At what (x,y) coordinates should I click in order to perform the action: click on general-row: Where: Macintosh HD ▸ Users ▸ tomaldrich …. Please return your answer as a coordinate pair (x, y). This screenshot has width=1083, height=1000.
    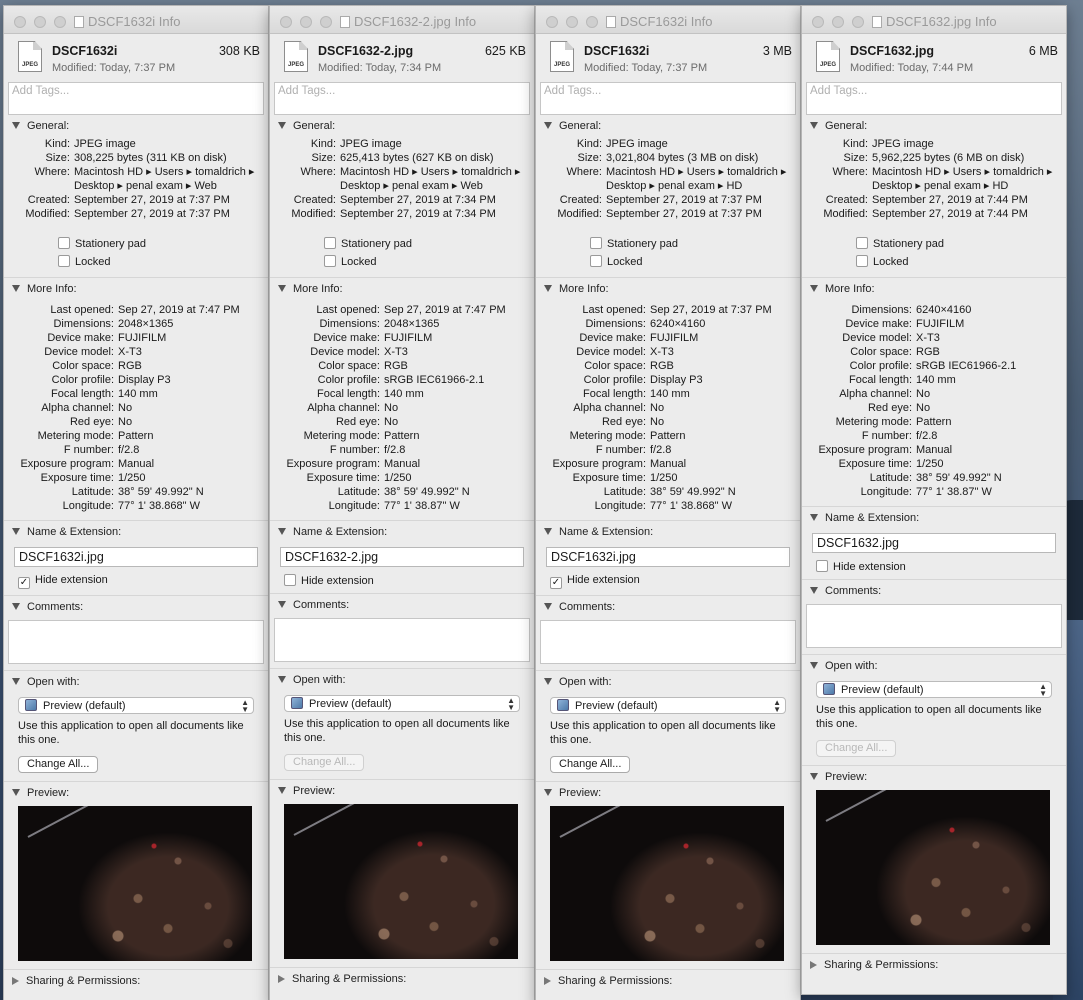
    Looking at the image, I should click on (665, 179).